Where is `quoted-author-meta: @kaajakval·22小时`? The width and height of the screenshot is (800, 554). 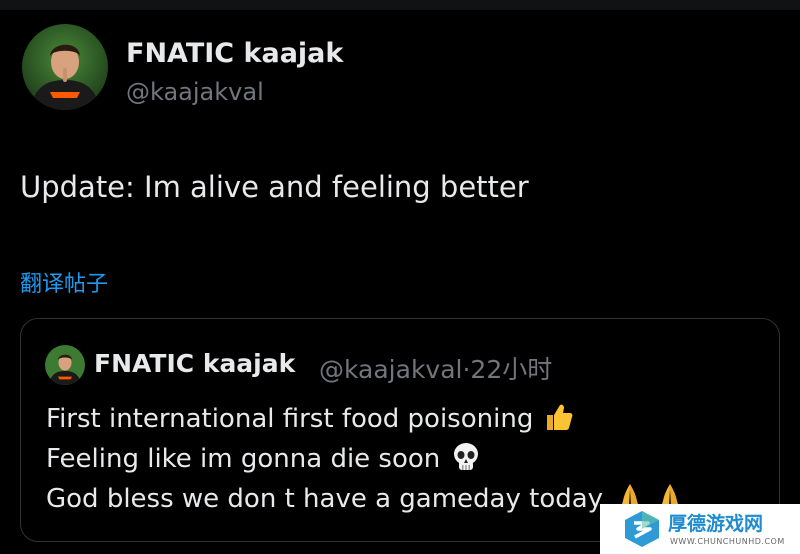
quoted-author-meta: @kaajakval·22小时 is located at coordinates (435, 368).